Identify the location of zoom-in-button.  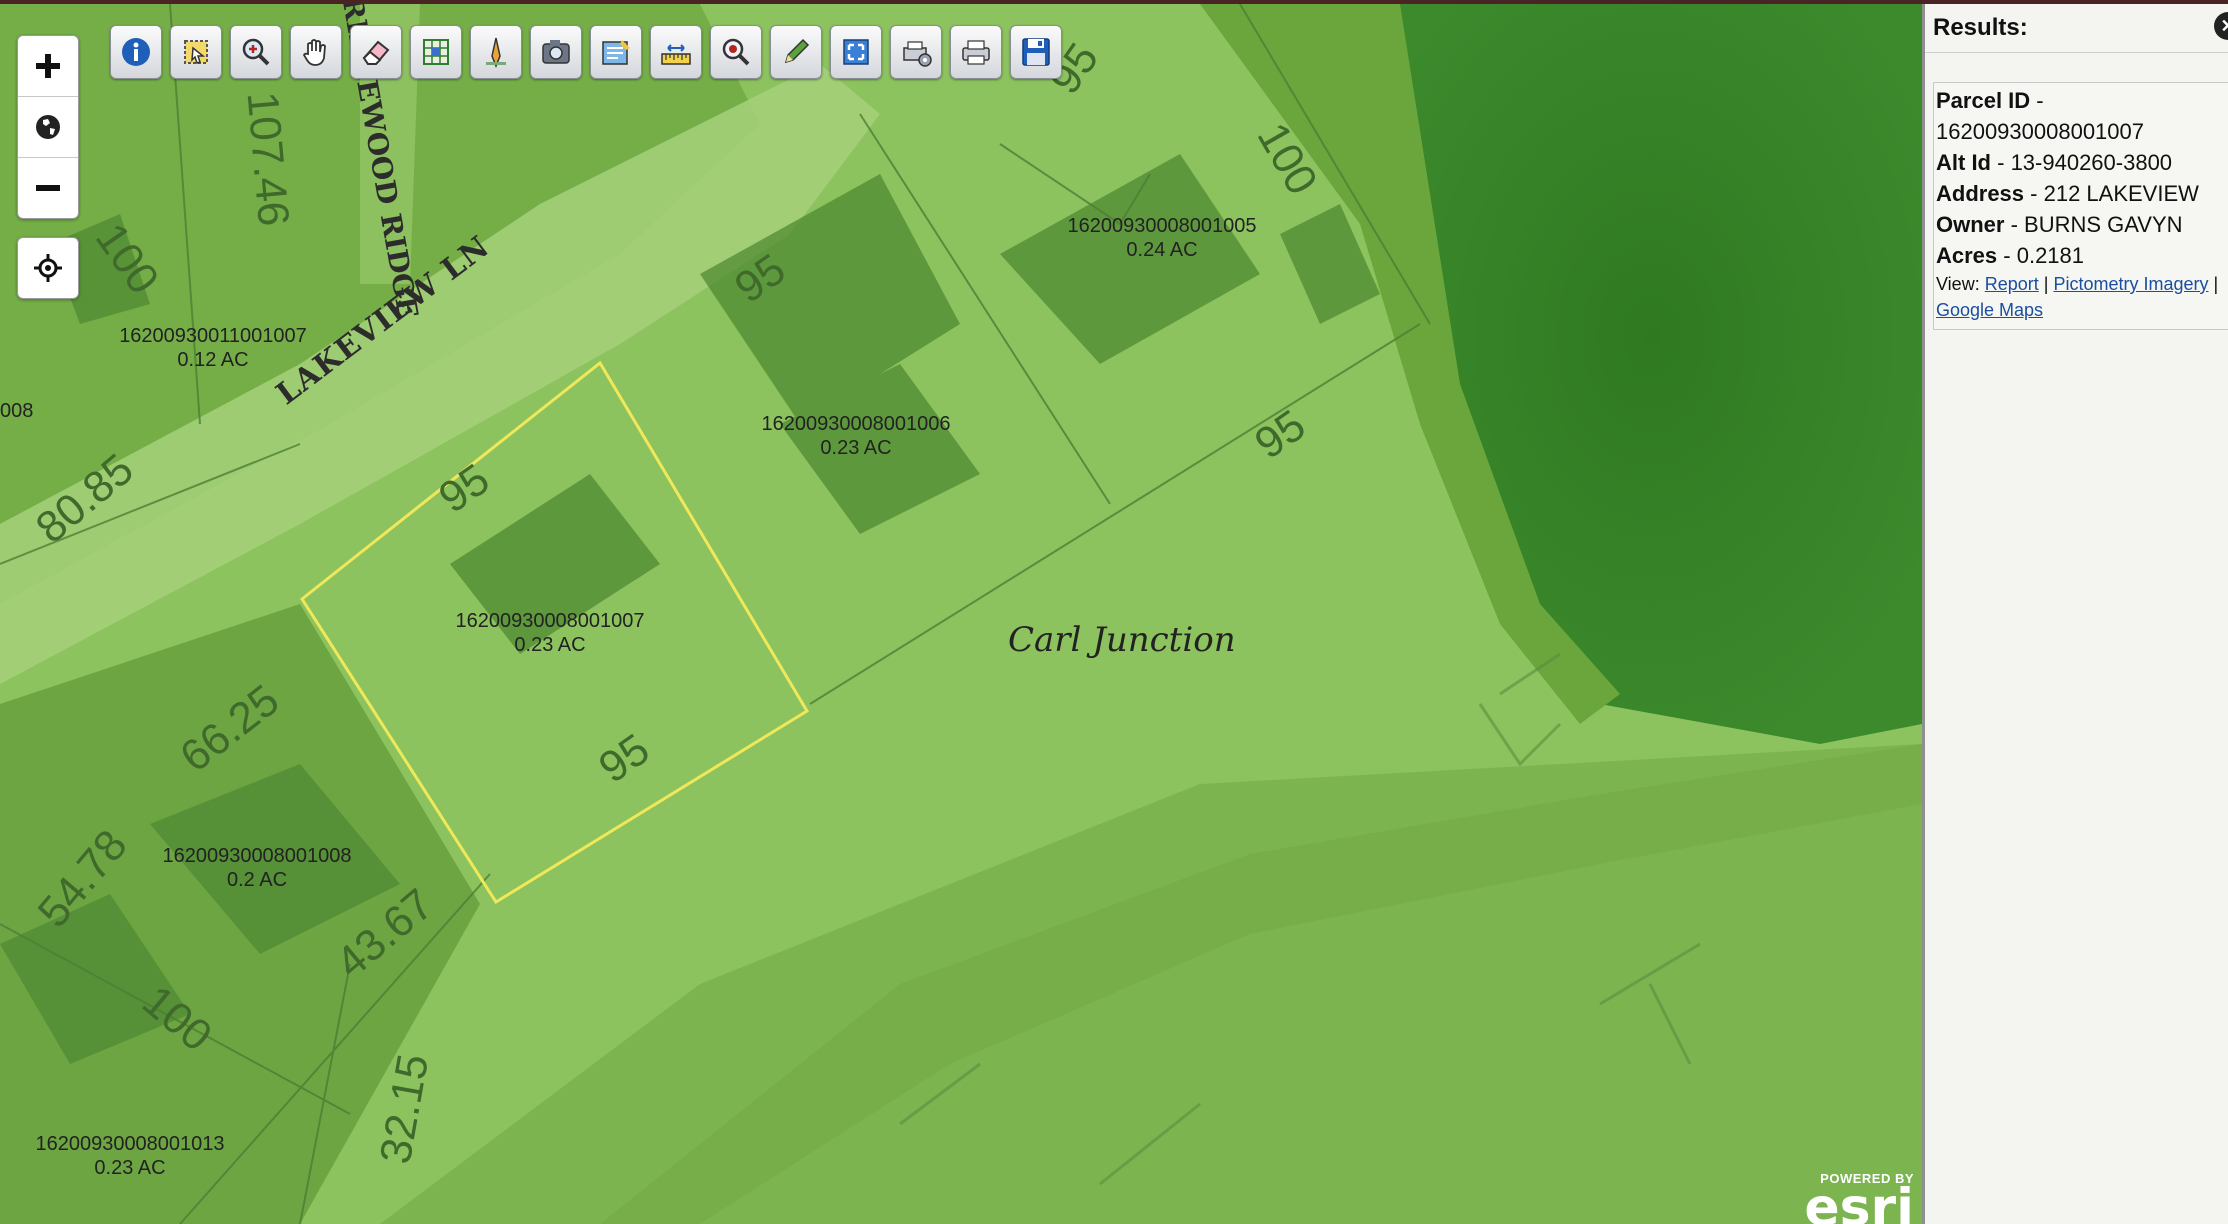
(48, 66).